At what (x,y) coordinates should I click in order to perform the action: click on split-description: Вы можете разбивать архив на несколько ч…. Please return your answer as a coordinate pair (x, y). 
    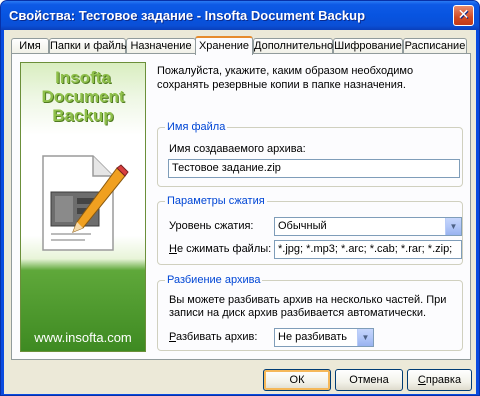
    Looking at the image, I should click on (308, 306).